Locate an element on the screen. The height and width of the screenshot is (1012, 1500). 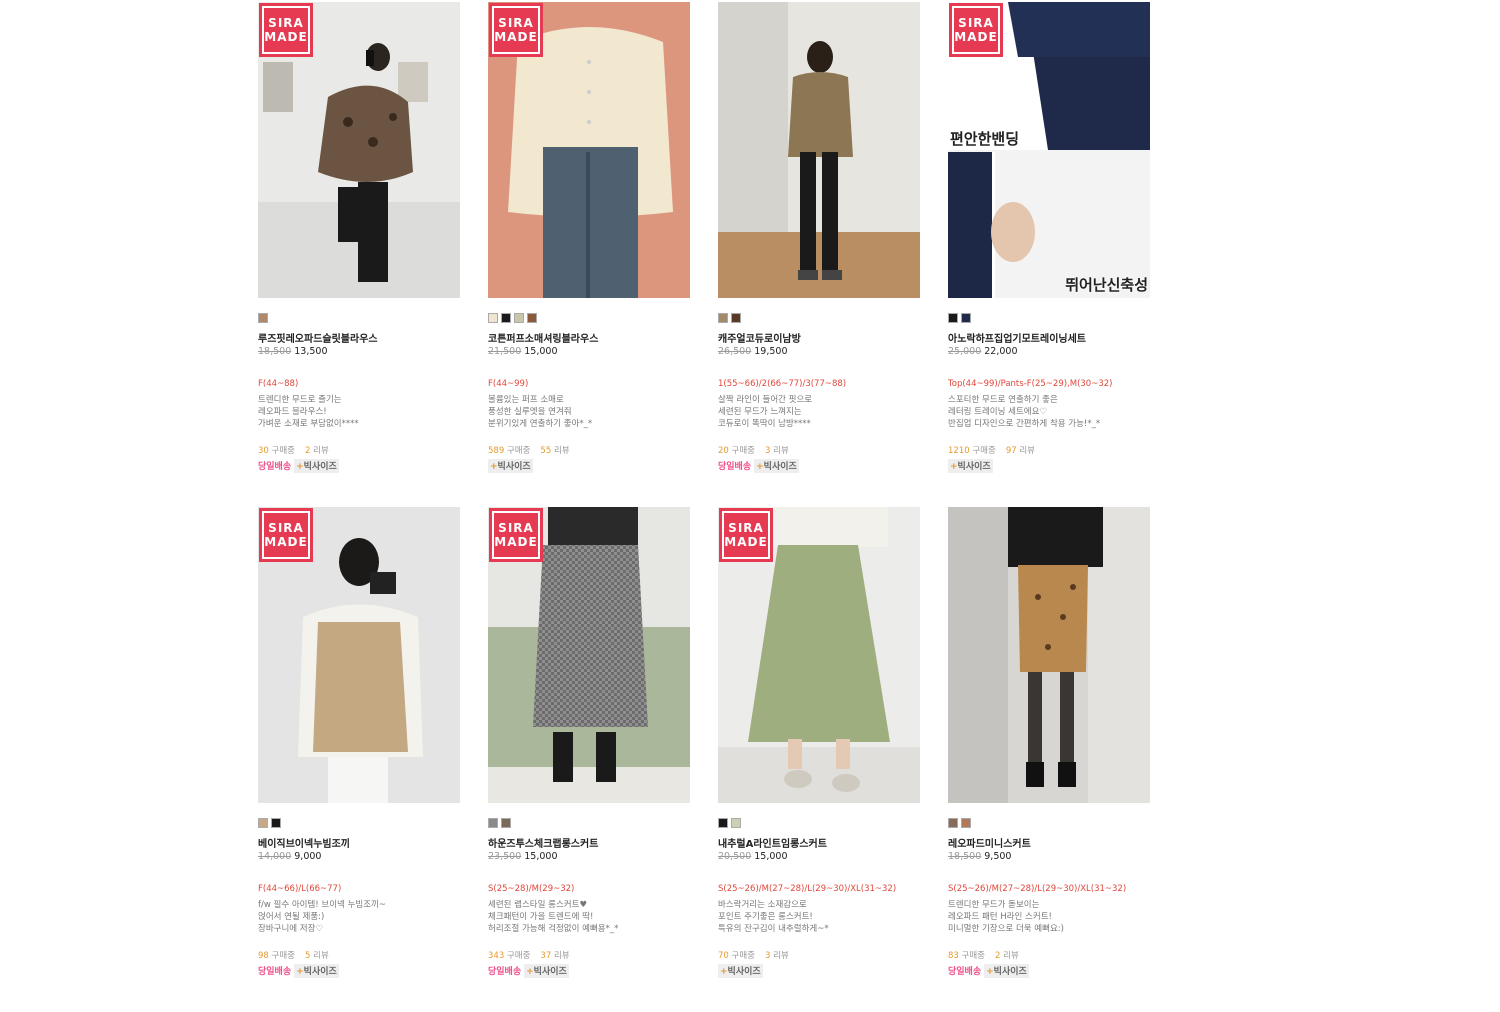
sale-price: 15,000 is located at coordinates (541, 351).